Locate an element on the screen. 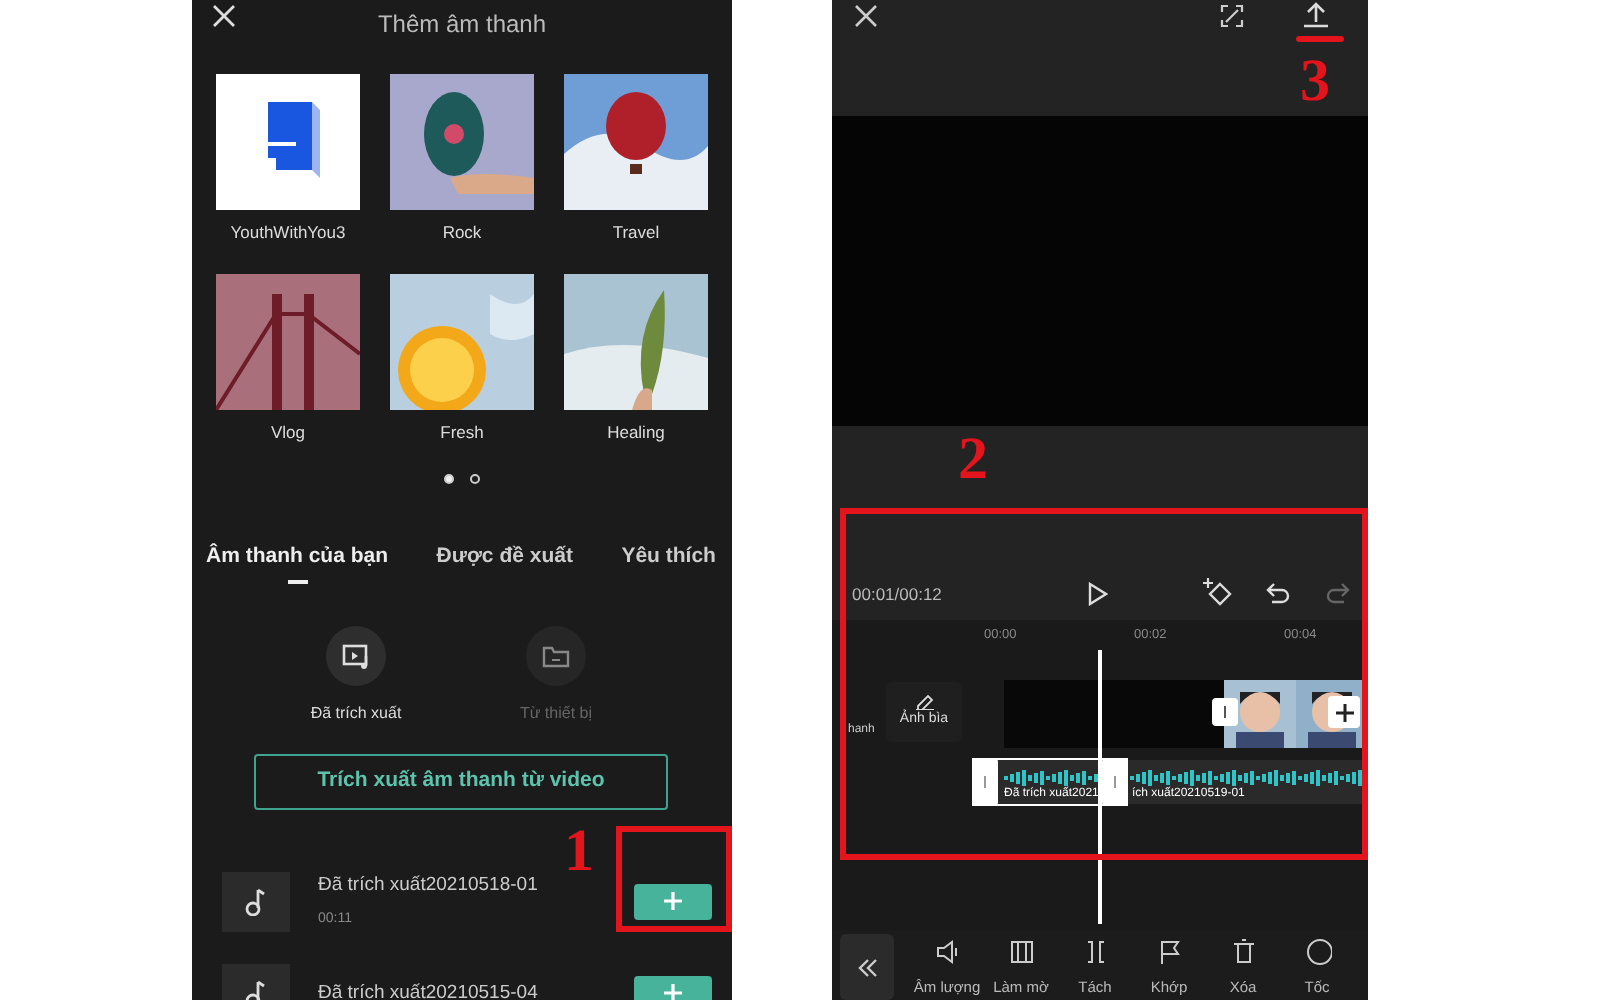 The image size is (1600, 1000). undo-icon is located at coordinates (1278, 593).